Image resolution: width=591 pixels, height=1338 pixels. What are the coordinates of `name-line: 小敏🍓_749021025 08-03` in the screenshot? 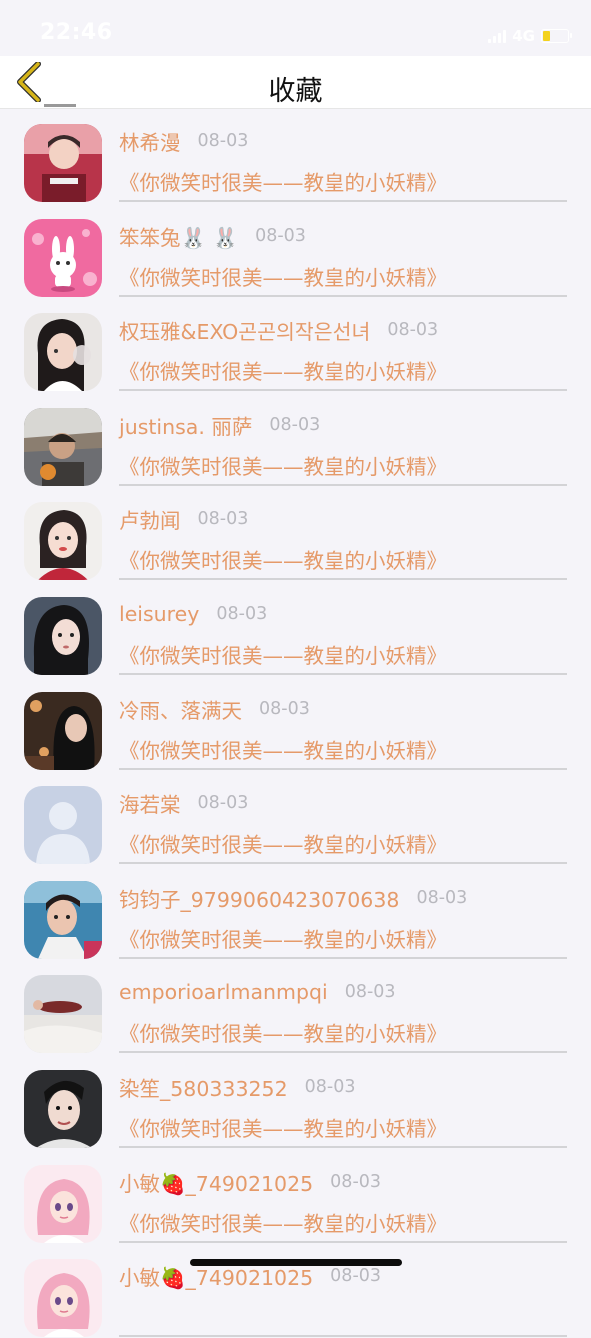 It's located at (250, 1182).